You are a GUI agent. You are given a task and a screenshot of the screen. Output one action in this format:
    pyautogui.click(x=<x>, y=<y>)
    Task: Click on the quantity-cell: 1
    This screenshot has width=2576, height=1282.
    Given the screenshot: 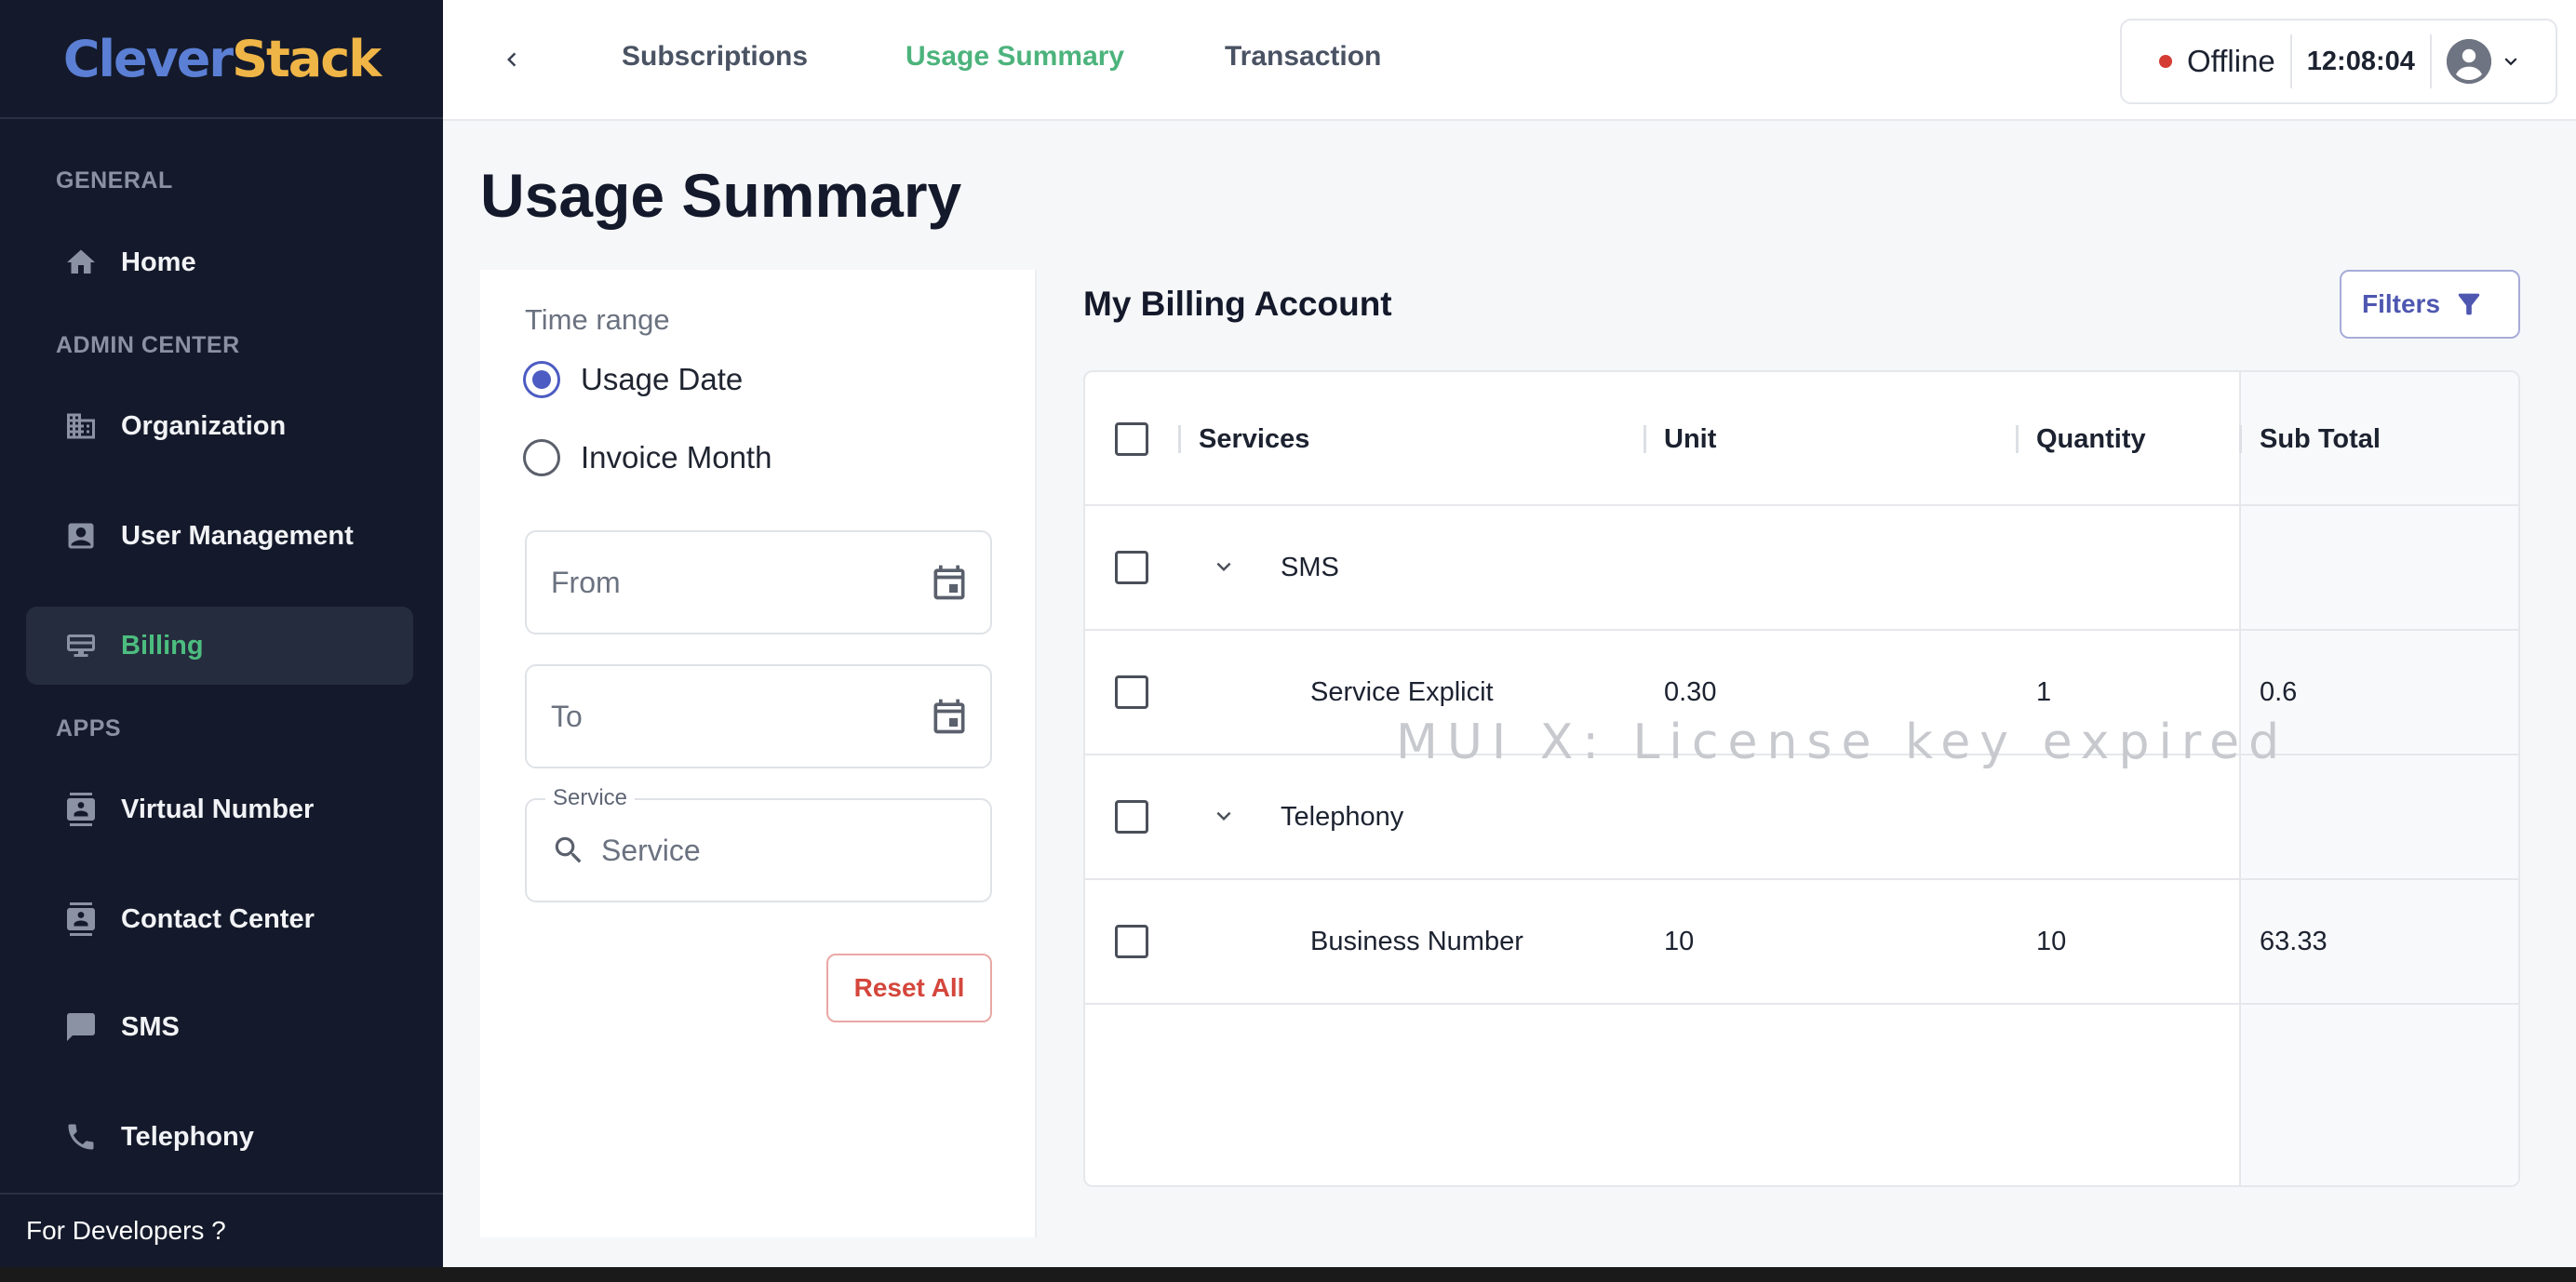 What is the action you would take?
    pyautogui.click(x=2044, y=692)
    